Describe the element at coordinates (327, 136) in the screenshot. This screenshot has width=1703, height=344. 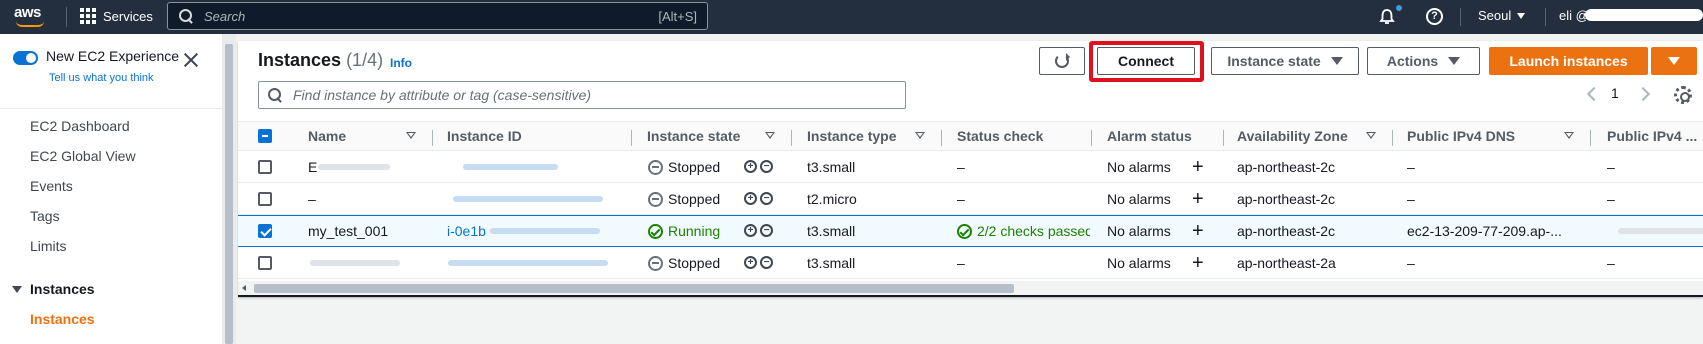
I see `col-name: Name` at that location.